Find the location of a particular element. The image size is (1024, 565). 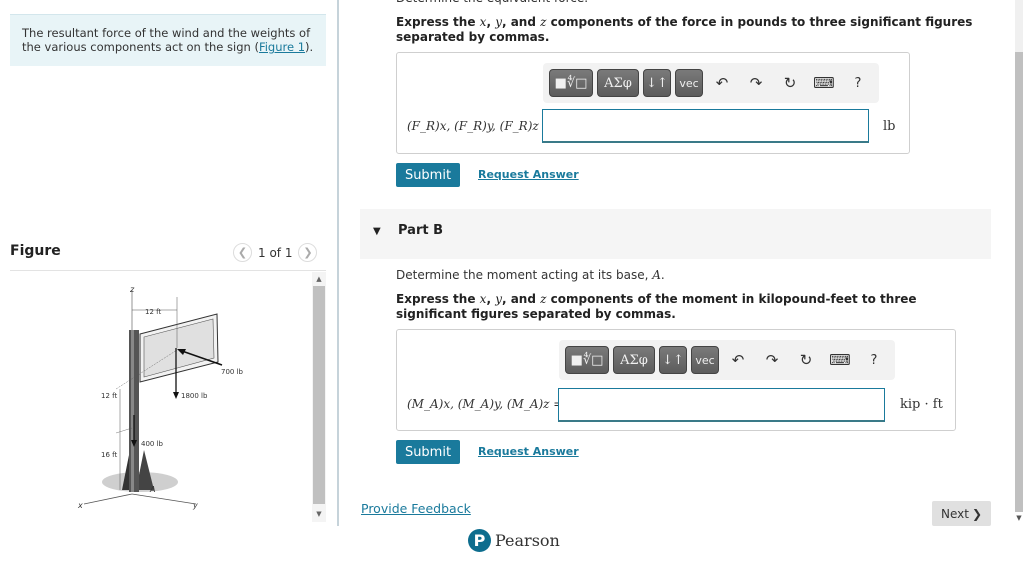

z-label: z is located at coordinates (132, 289).